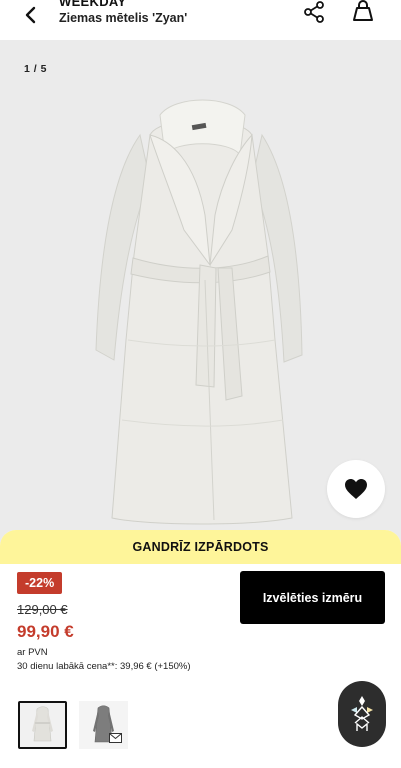 The image size is (401, 768). I want to click on share-button, so click(314, 12).